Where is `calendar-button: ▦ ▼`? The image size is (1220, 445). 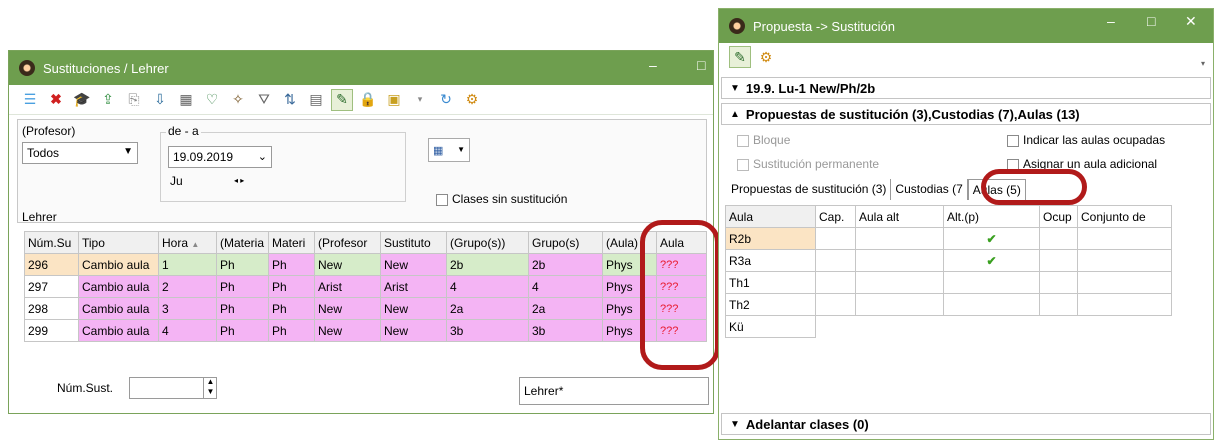
calendar-button: ▦ ▼ is located at coordinates (449, 150).